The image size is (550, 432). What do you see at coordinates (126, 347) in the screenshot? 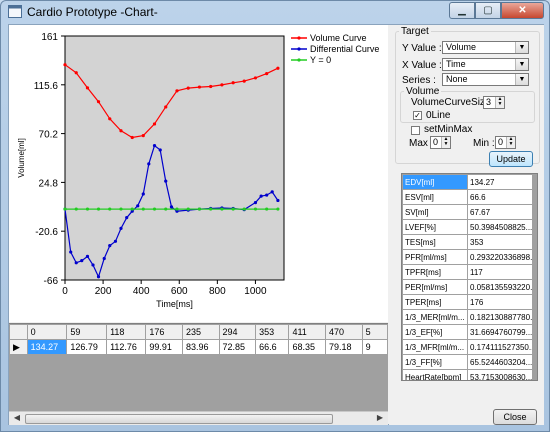
I see `grid-cell: 112.76` at bounding box center [126, 347].